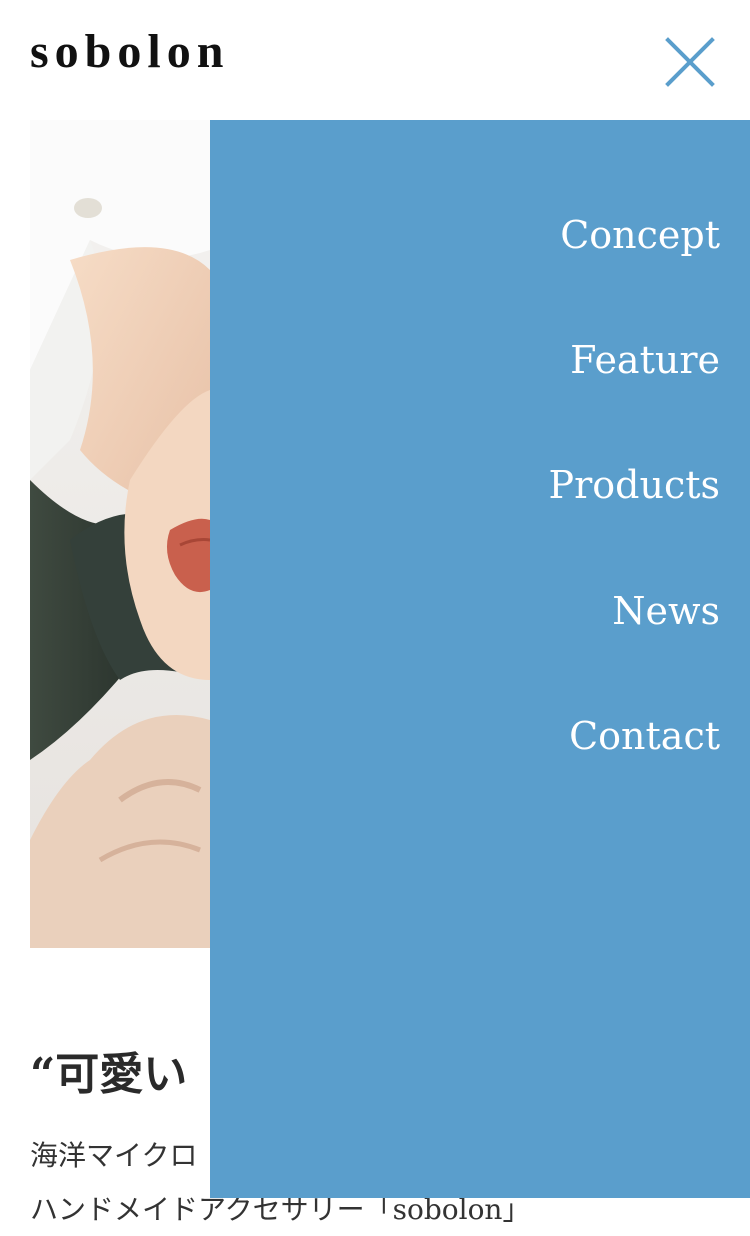  I want to click on site-logo: sobolon, so click(129, 52).